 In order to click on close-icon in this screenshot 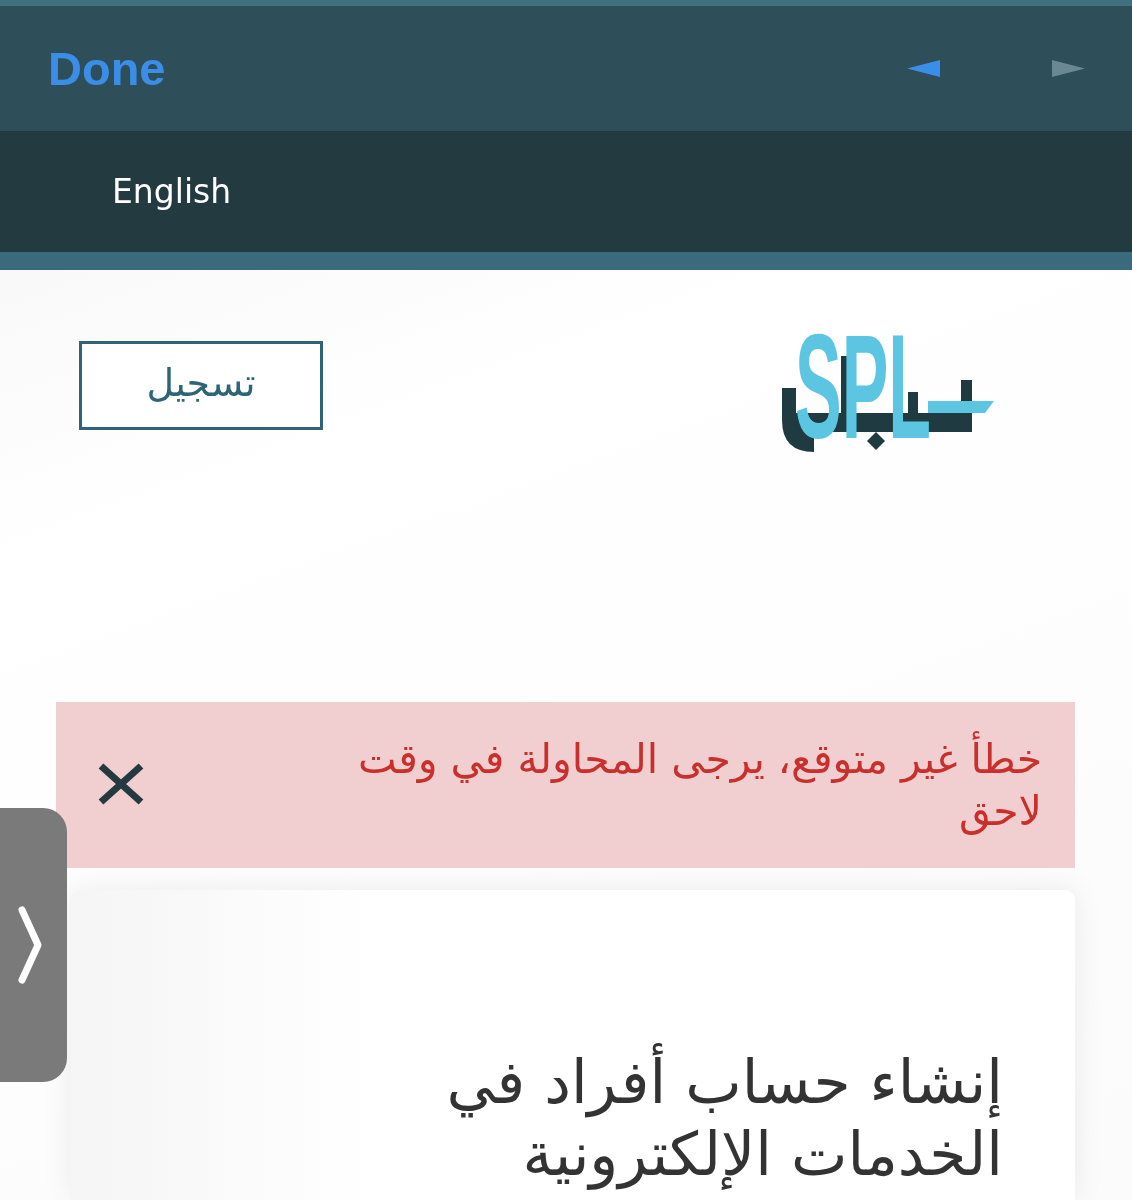, I will do `click(121, 784)`.